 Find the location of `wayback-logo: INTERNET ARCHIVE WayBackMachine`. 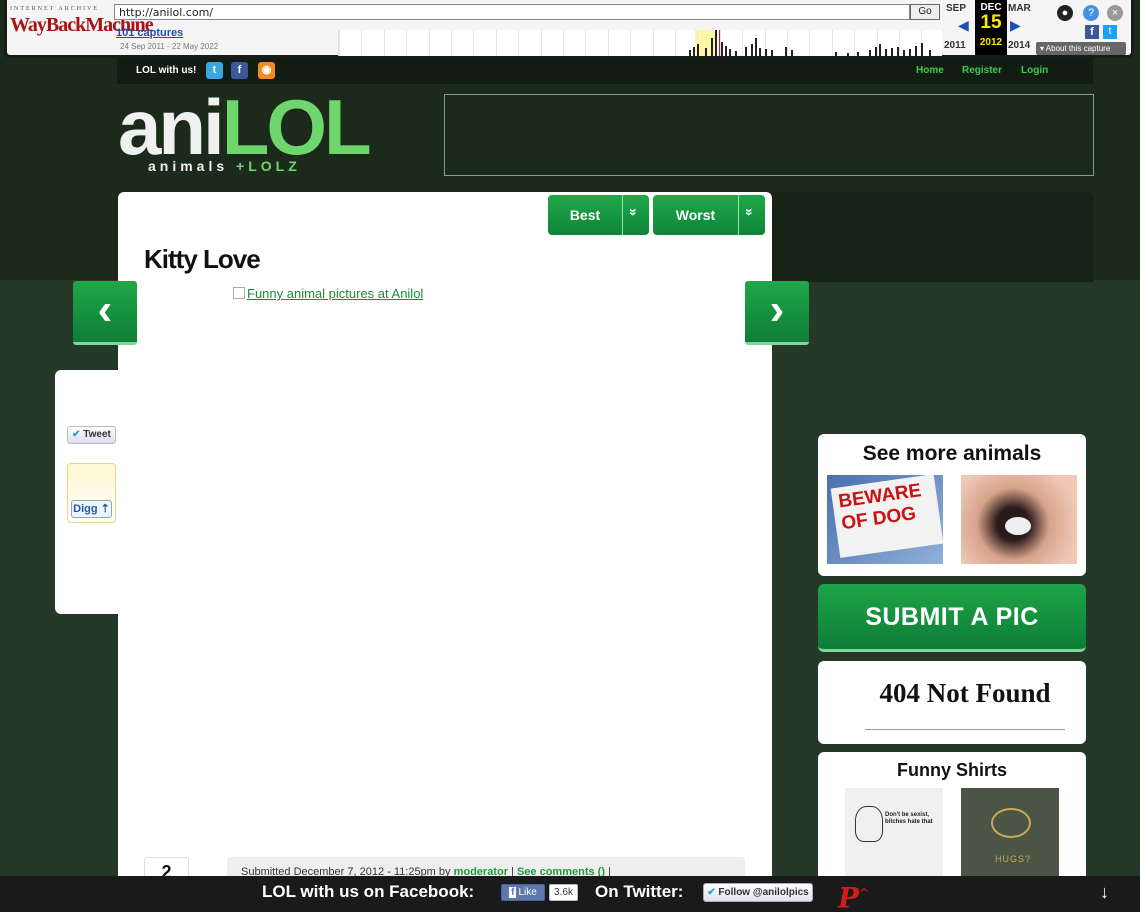

wayback-logo: INTERNET ARCHIVE WayBackMachine is located at coordinates (82, 26).